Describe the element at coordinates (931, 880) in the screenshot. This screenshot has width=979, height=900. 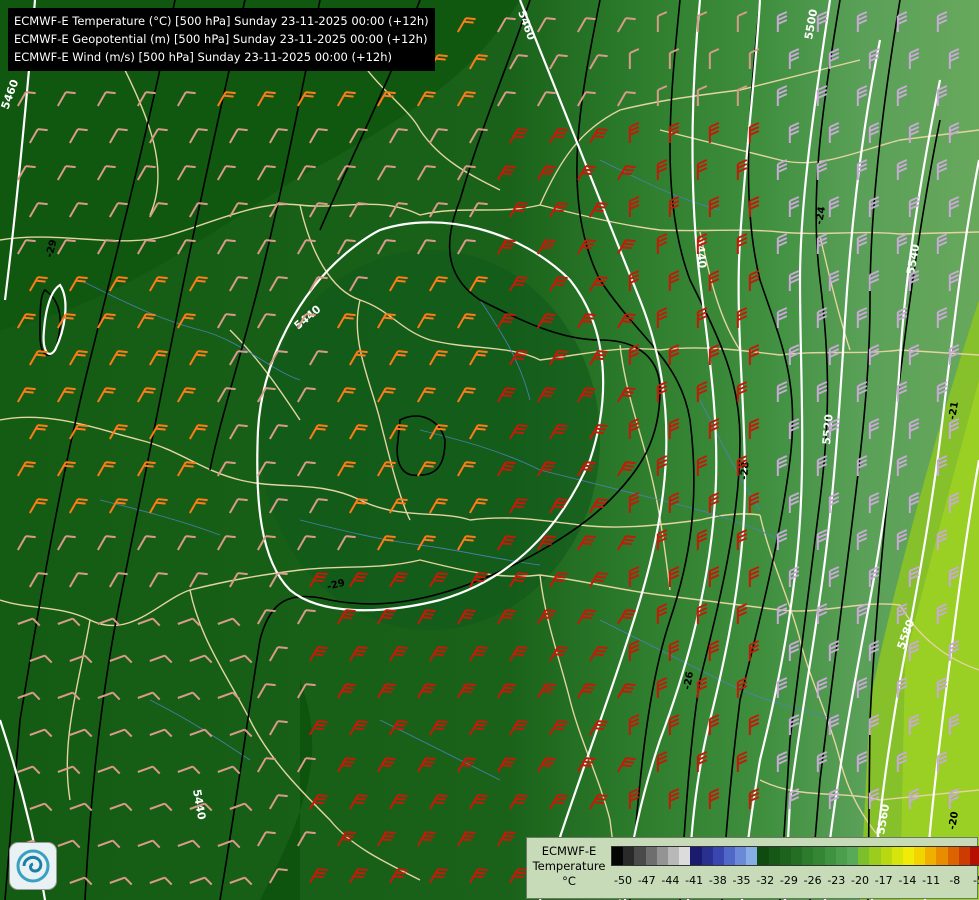
I see `legend-tick-label: -11` at that location.